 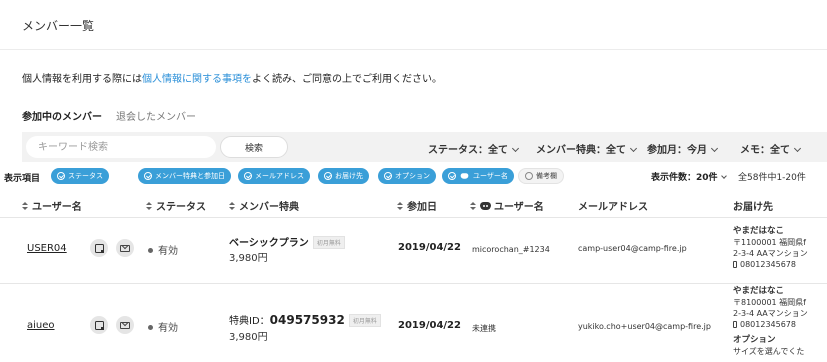 I want to click on chip-label: ユーザー名, so click(x=490, y=176).